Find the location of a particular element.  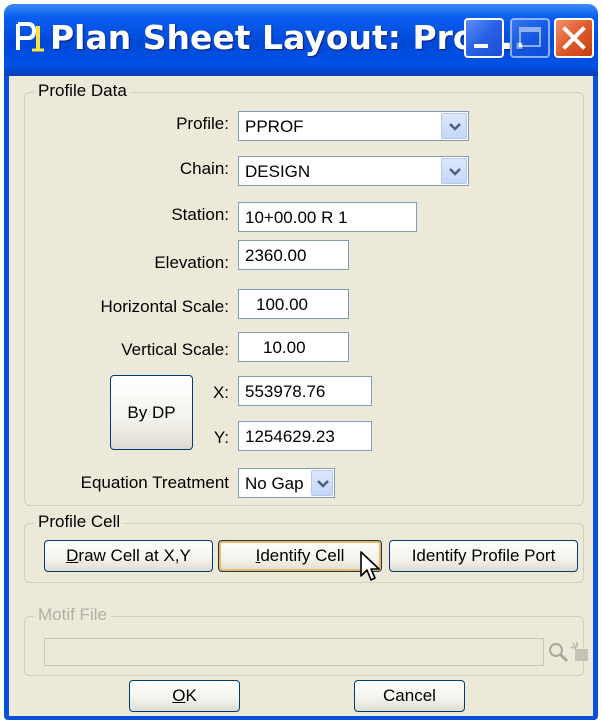

maximize-icon is located at coordinates (530, 37).